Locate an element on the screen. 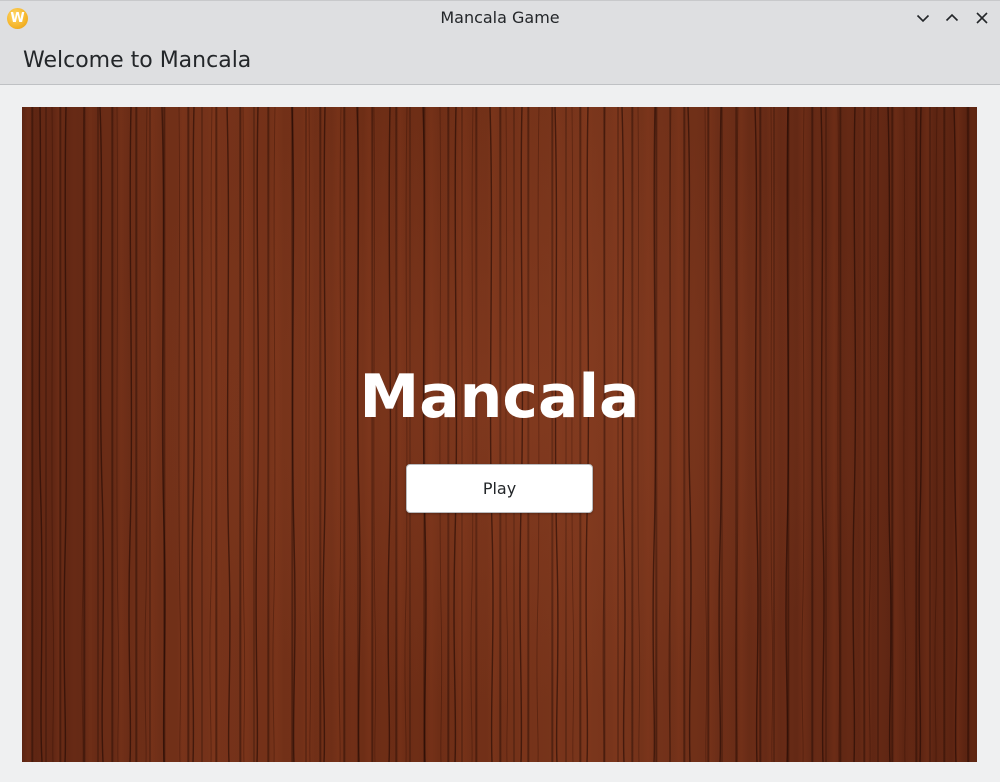 Image resolution: width=1000 pixels, height=782 pixels. window-title: Mancala Game is located at coordinates (500, 17).